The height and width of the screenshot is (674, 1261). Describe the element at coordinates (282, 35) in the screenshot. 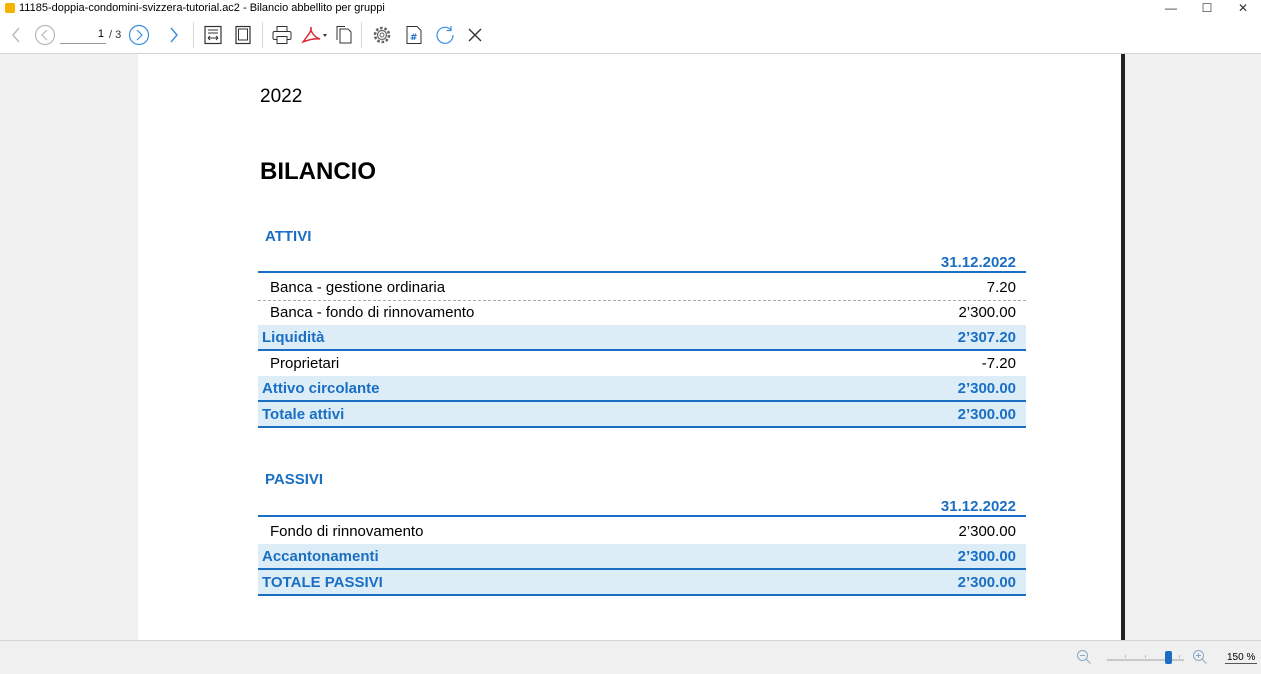

I see `print-icon` at that location.